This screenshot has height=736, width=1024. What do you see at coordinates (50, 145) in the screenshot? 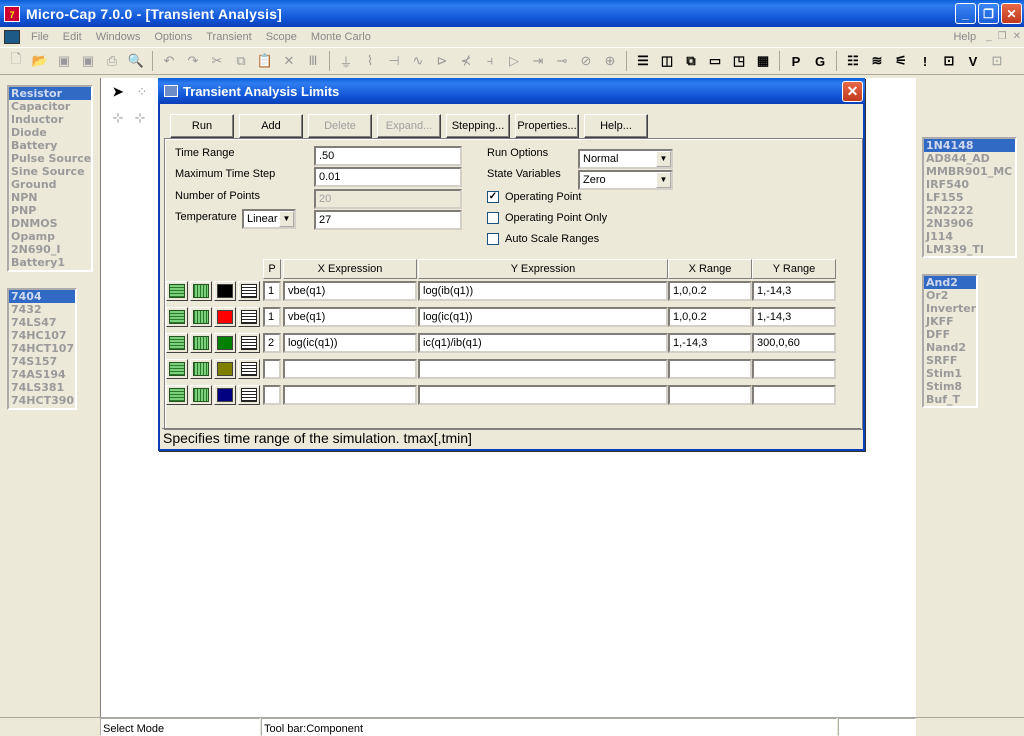
I see `list-item: Battery` at bounding box center [50, 145].